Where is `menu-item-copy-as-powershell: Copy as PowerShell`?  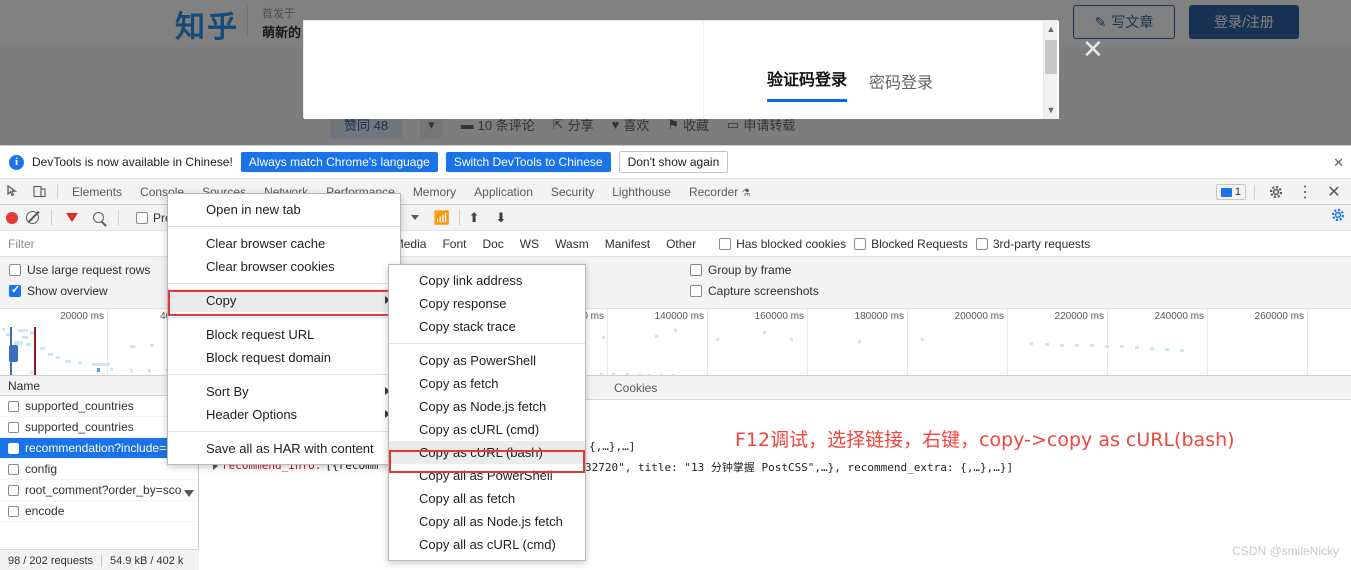
menu-item-copy-as-powershell: Copy as PowerShell is located at coordinates (487, 360).